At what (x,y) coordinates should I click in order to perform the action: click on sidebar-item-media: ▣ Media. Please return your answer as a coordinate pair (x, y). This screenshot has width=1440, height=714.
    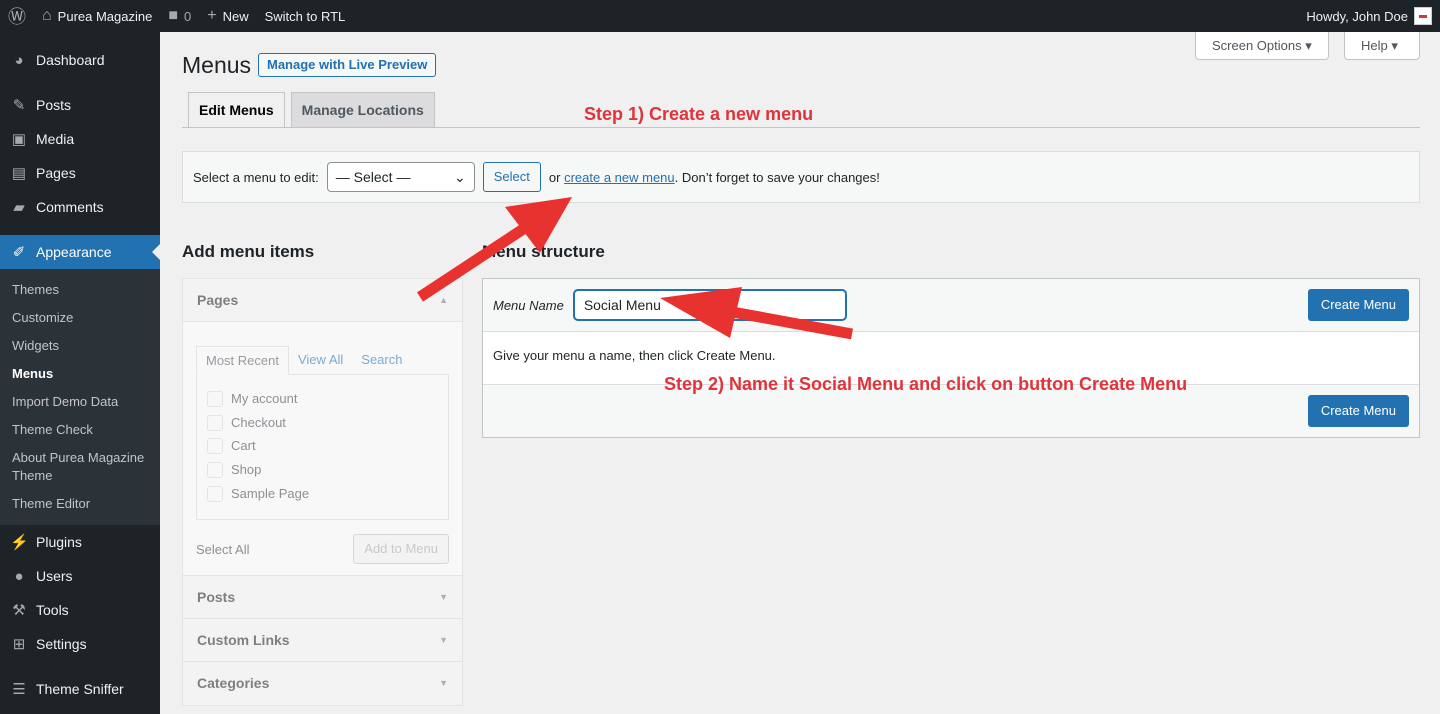
    Looking at the image, I should click on (80, 139).